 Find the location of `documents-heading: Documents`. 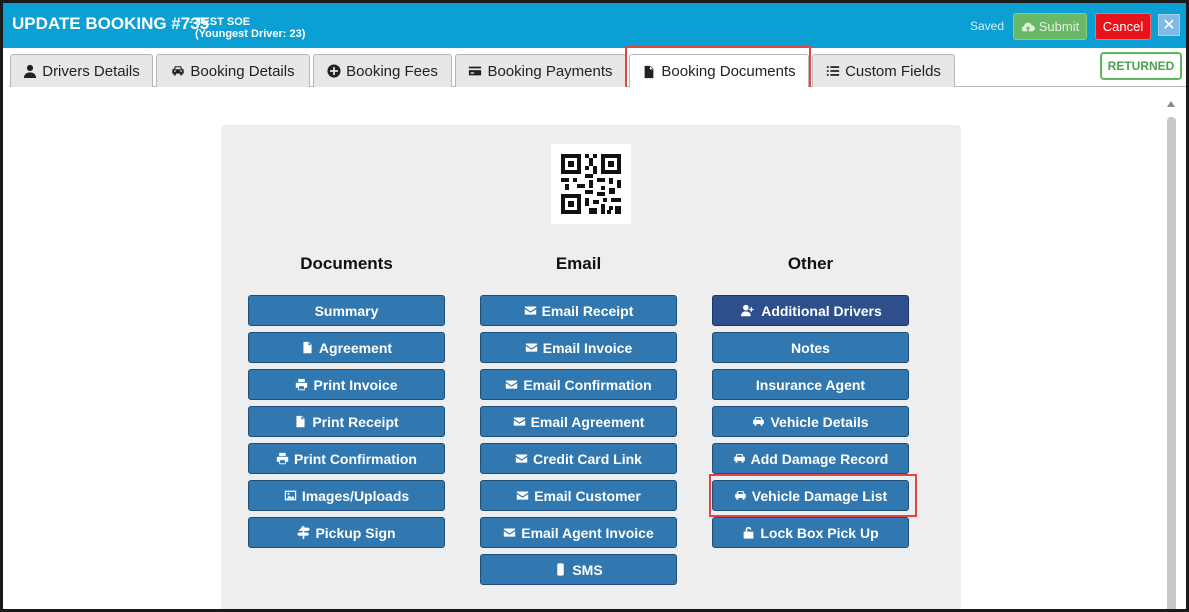

documents-heading: Documents is located at coordinates (346, 263).